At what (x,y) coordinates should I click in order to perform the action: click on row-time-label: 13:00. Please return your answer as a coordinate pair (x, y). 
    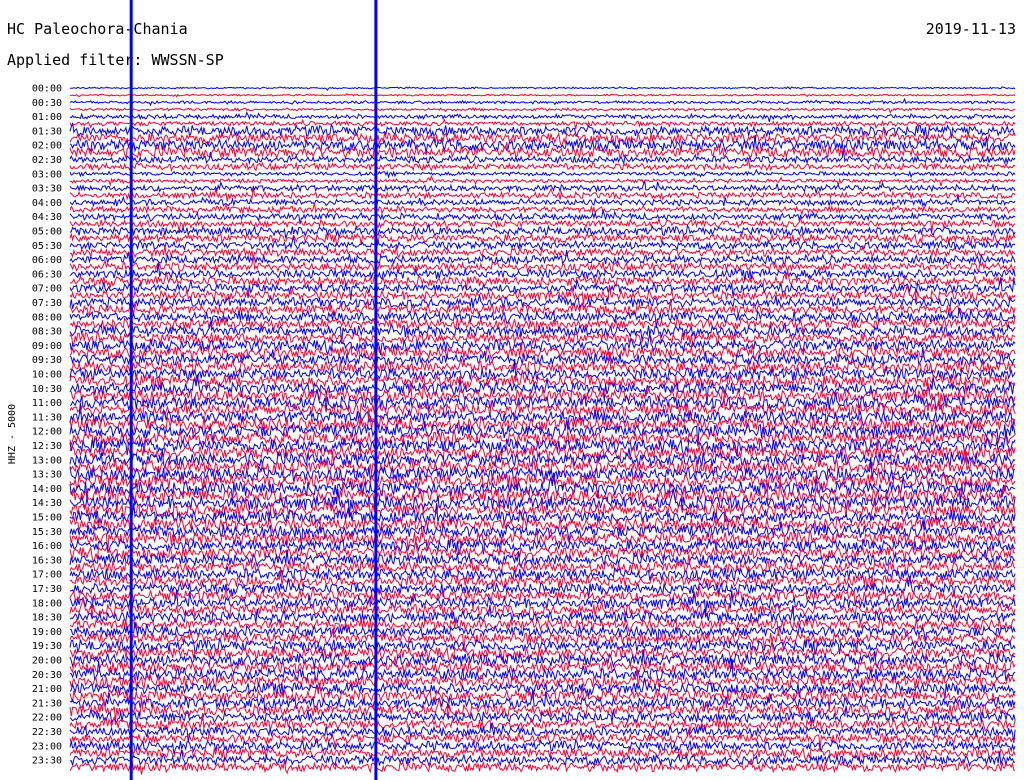
    Looking at the image, I should click on (47, 460).